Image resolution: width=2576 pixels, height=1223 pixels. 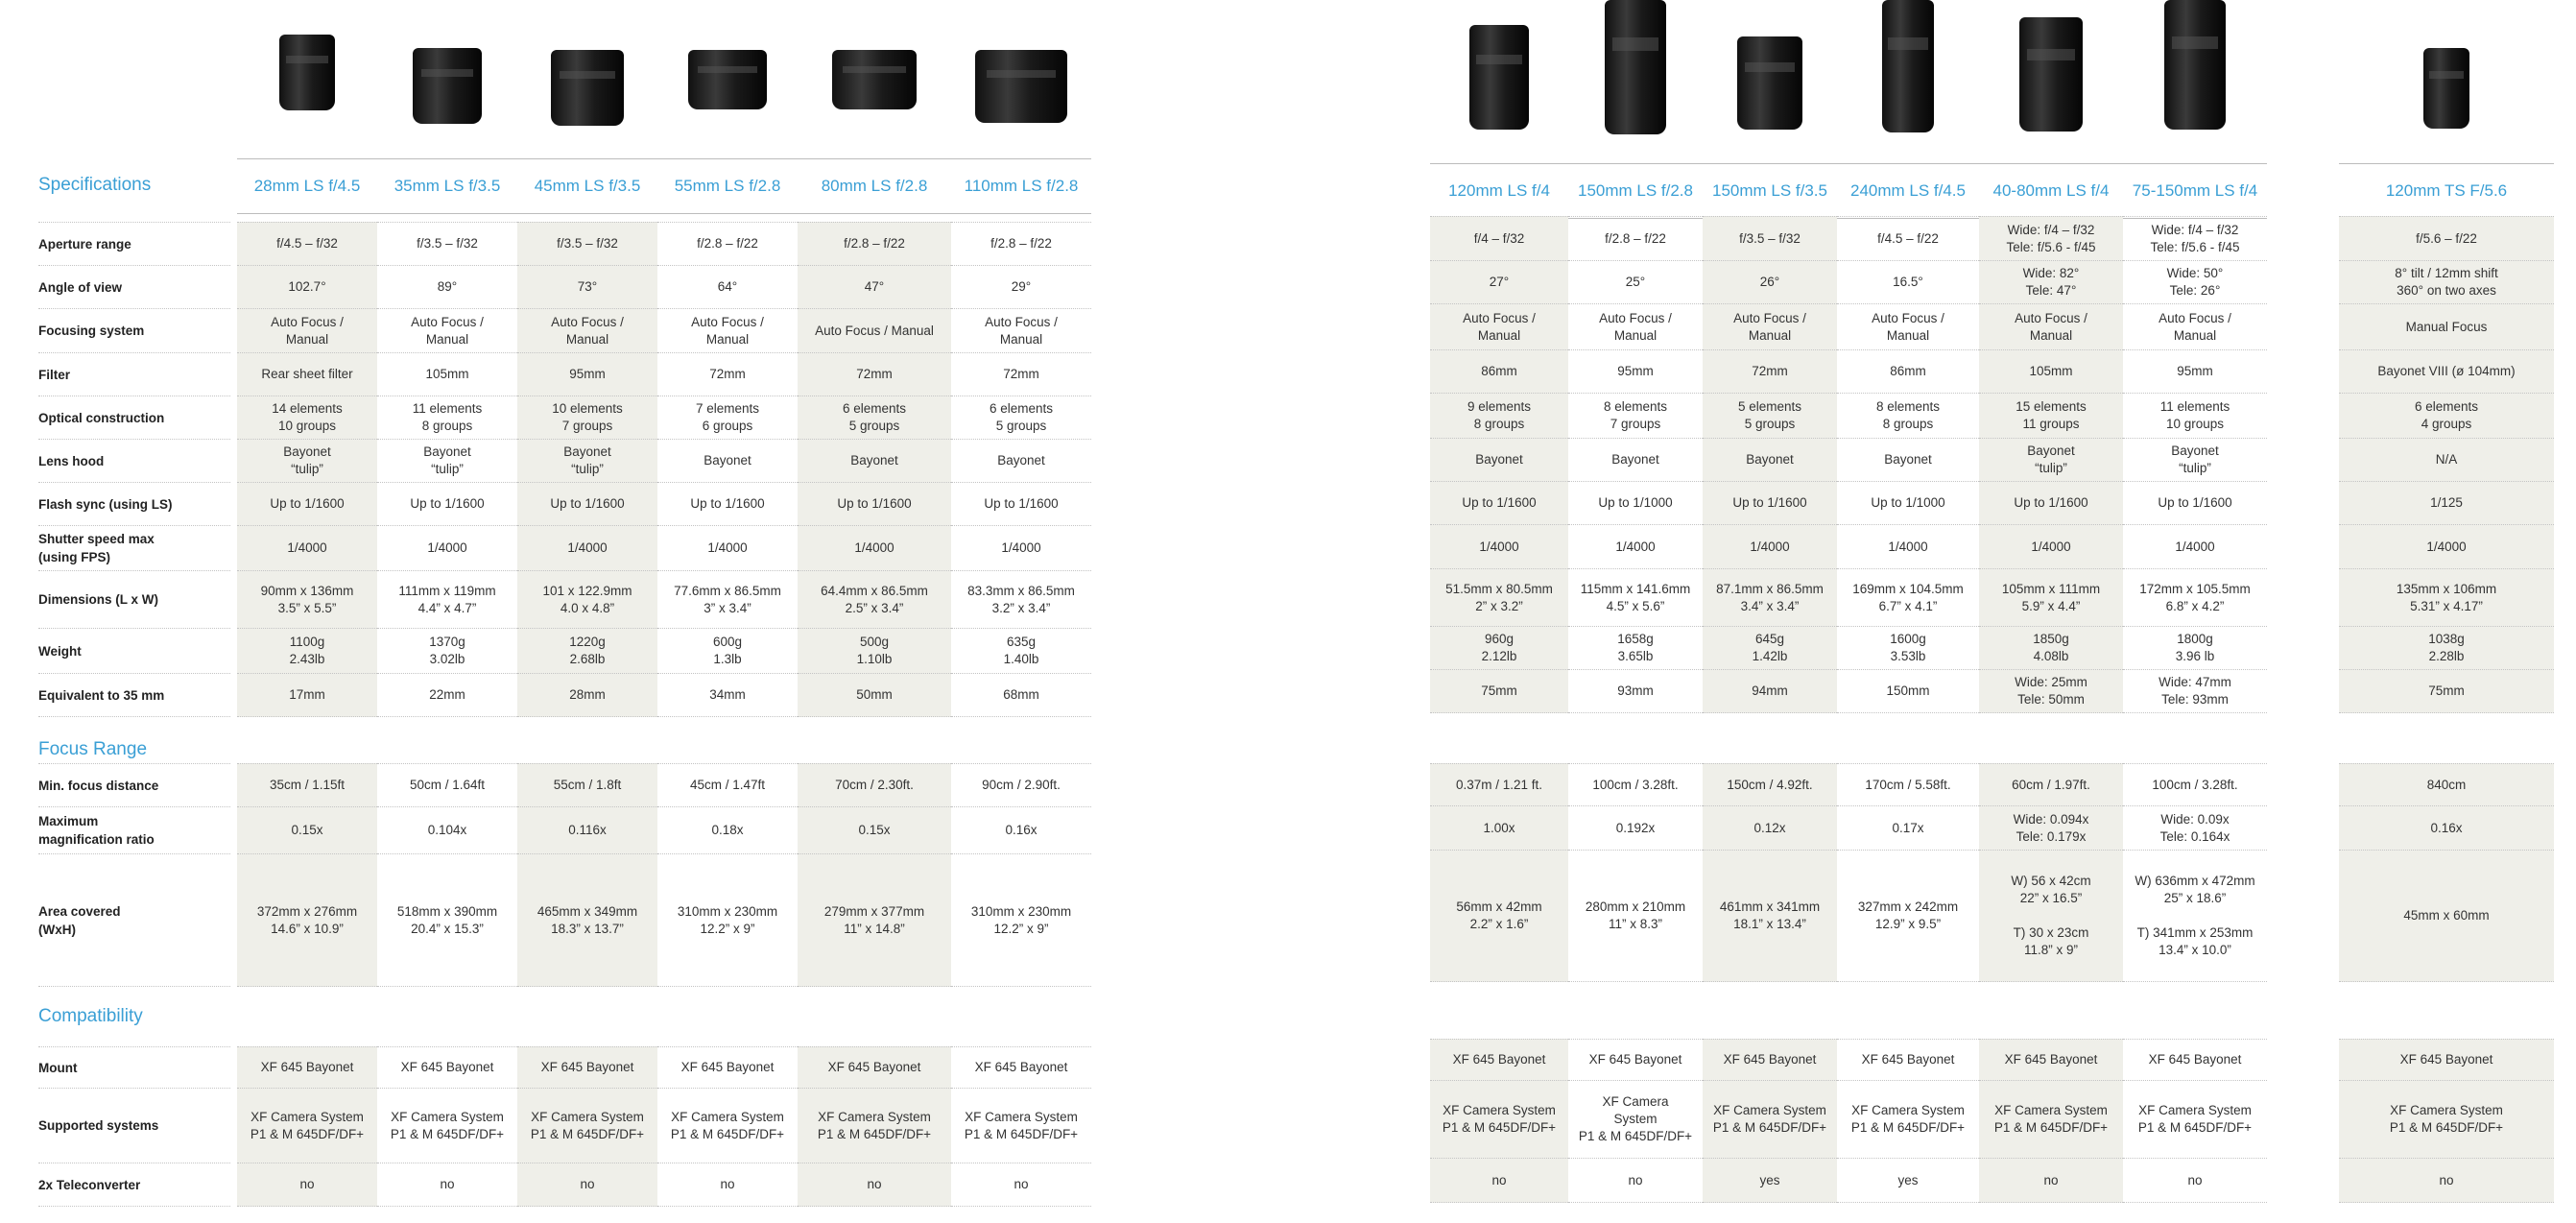 I want to click on spec-value: 635g 1.40lb, so click(x=1021, y=651).